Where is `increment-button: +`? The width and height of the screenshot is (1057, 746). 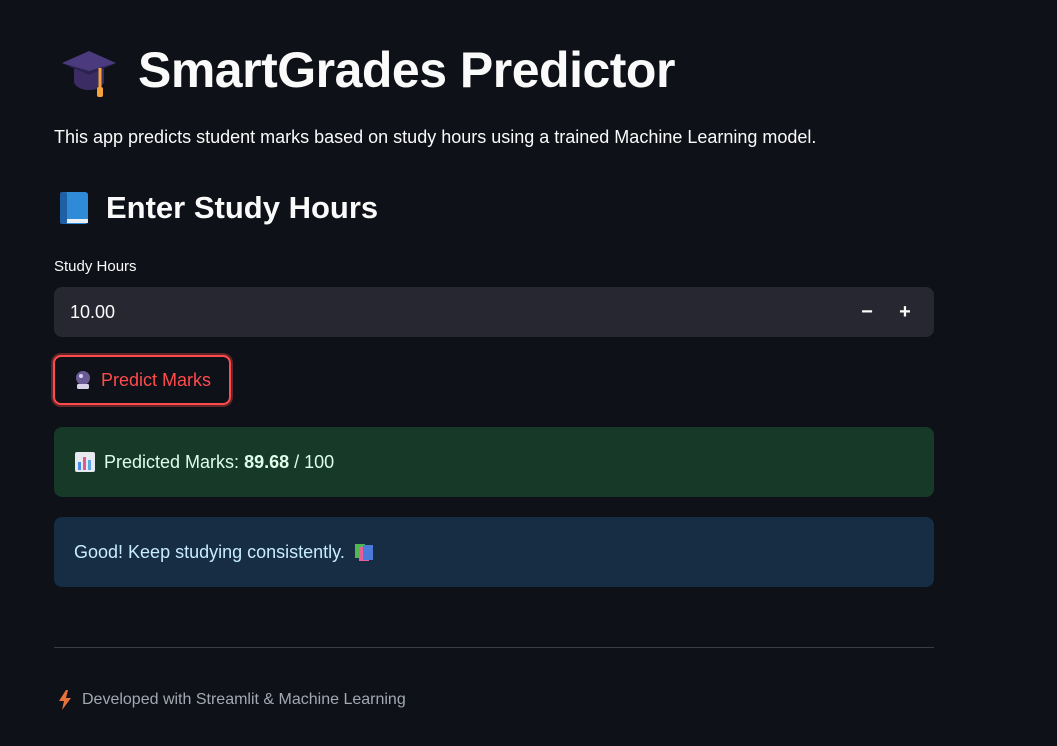
increment-button: + is located at coordinates (905, 312).